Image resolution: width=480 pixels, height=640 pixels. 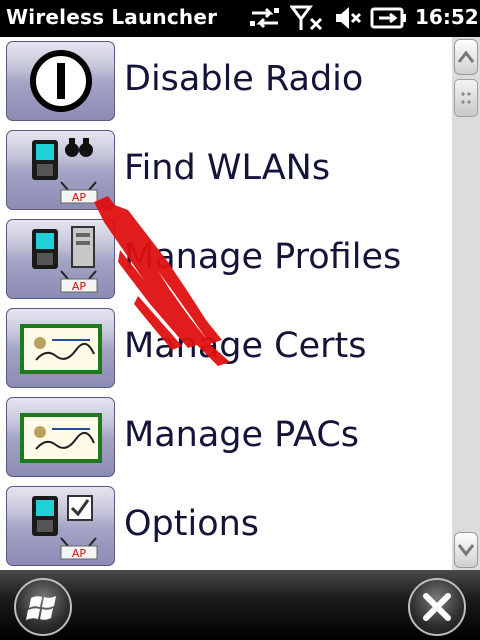 I want to click on menu-item-label: Manage Profiles, so click(x=263, y=257).